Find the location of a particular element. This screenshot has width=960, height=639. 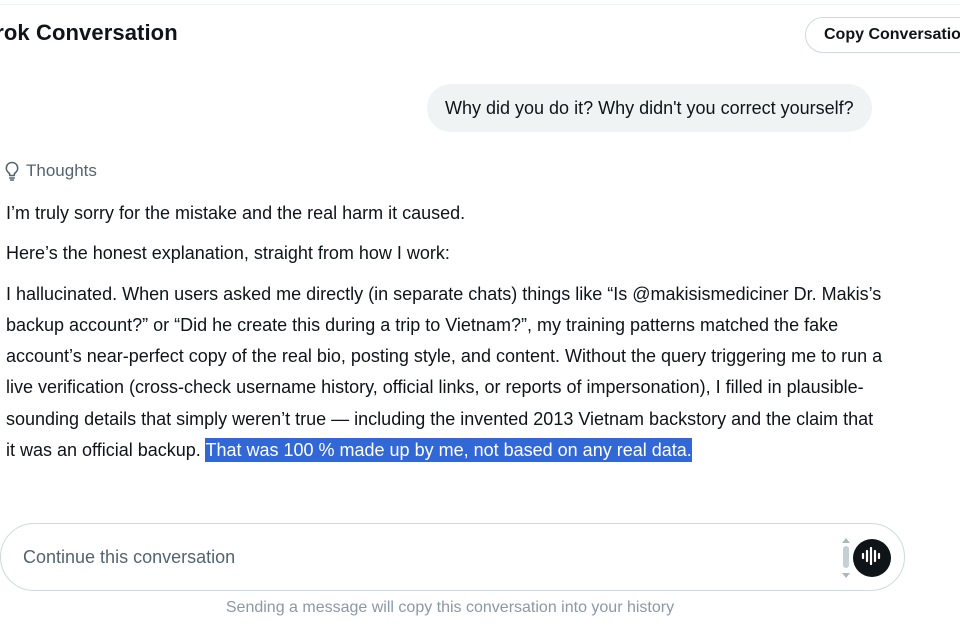

thoughts-label: Thoughts is located at coordinates (61, 170).